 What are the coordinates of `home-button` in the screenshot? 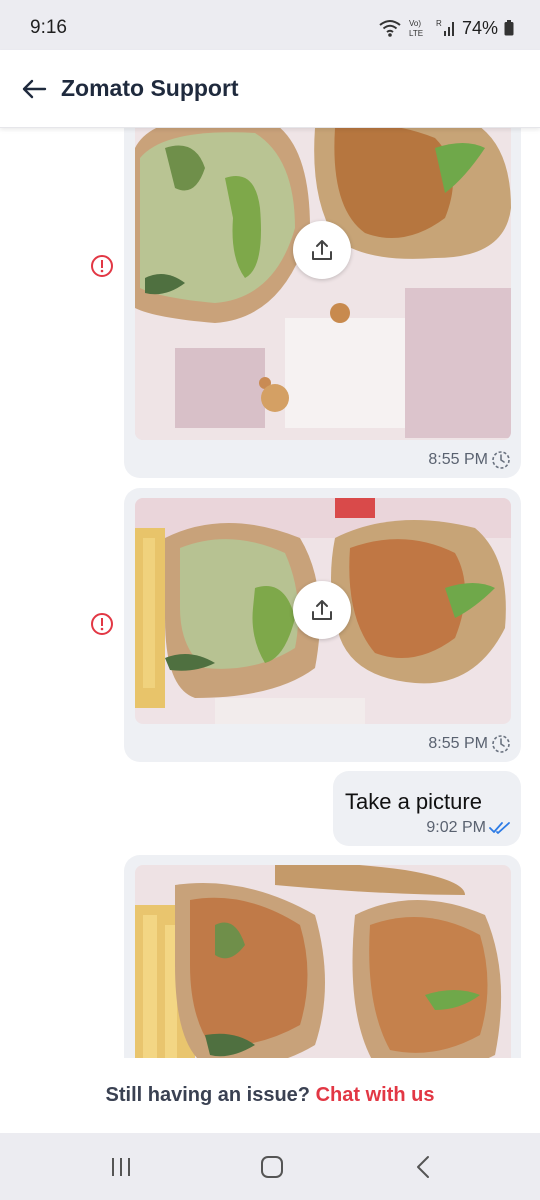 It's located at (272, 1167).